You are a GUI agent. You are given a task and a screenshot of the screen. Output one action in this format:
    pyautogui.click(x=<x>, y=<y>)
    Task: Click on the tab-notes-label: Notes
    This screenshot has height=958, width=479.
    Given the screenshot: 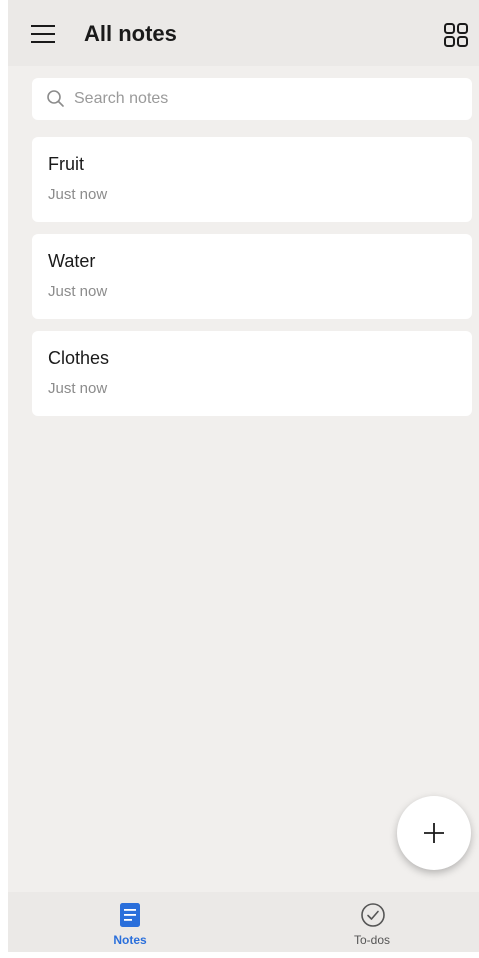 What is the action you would take?
    pyautogui.click(x=130, y=940)
    